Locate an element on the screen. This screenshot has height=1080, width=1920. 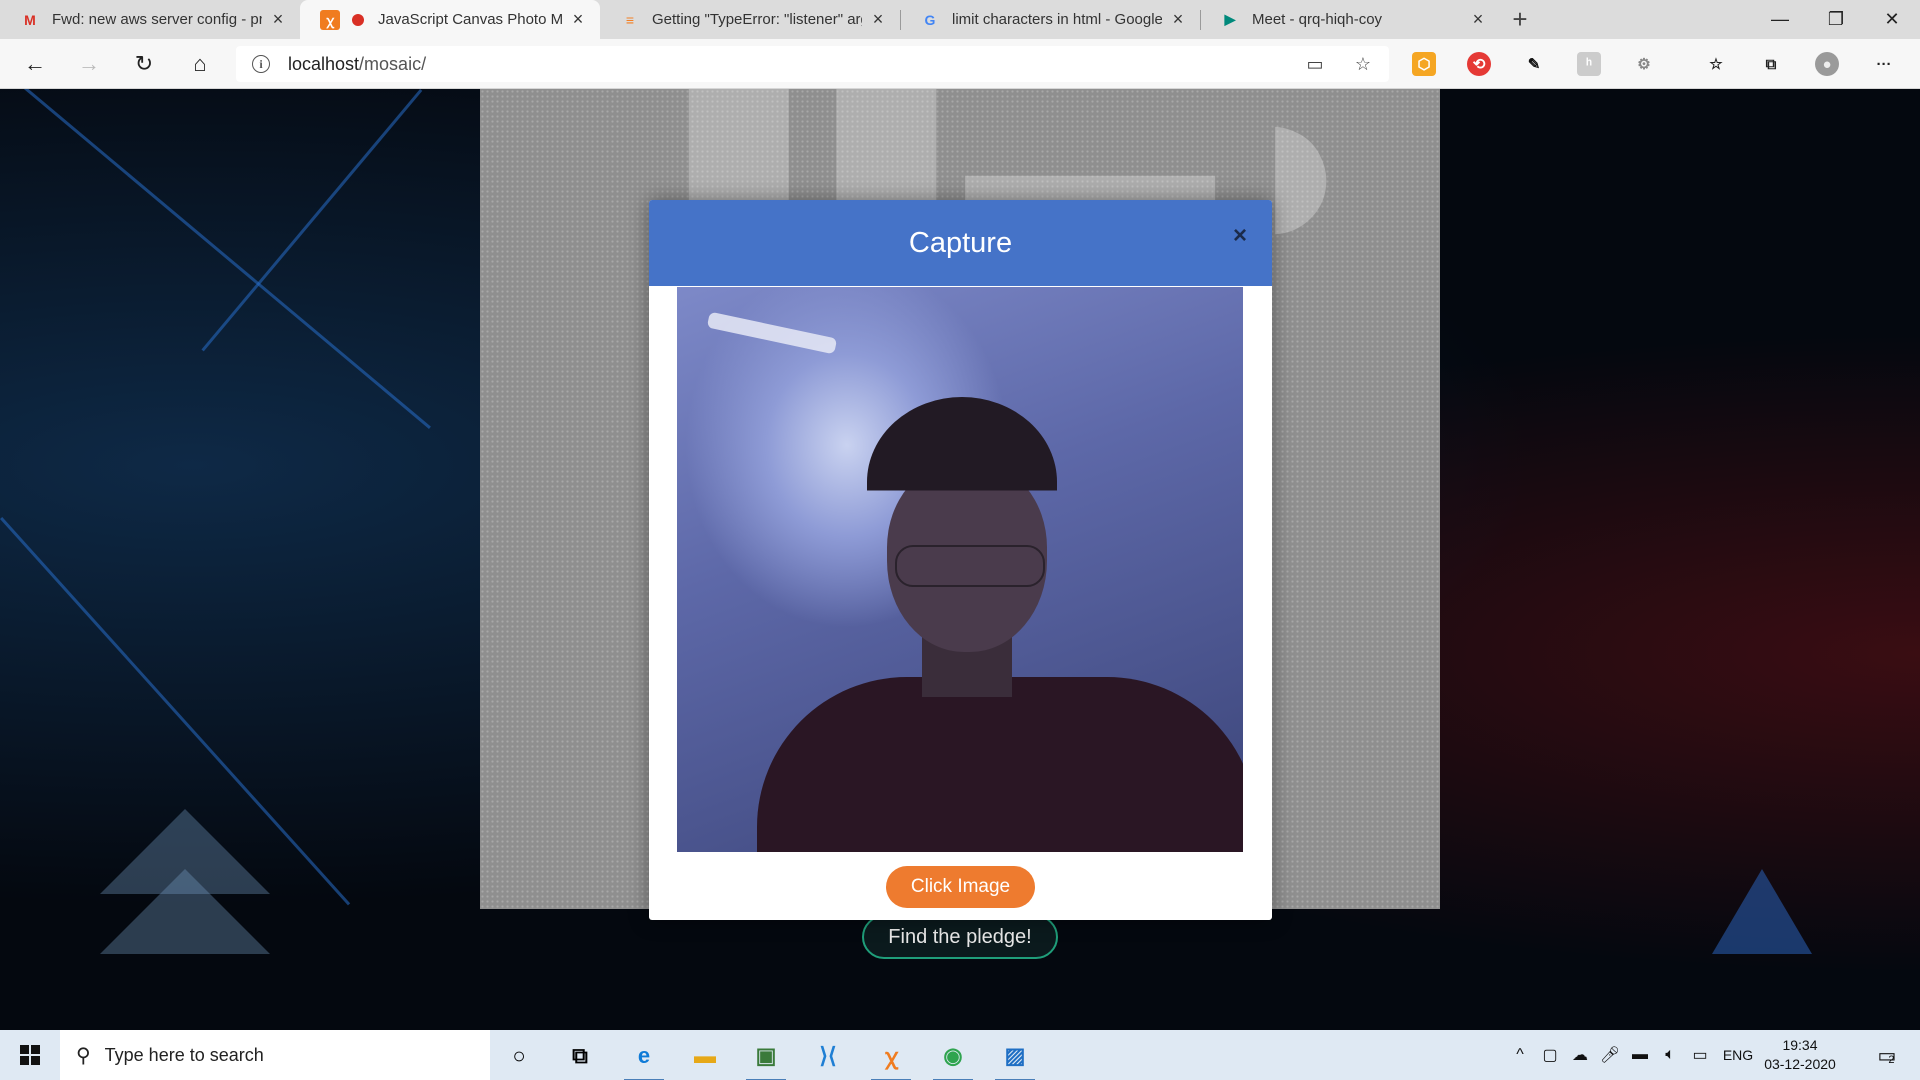
new-tab-button: + is located at coordinates (1520, 19).